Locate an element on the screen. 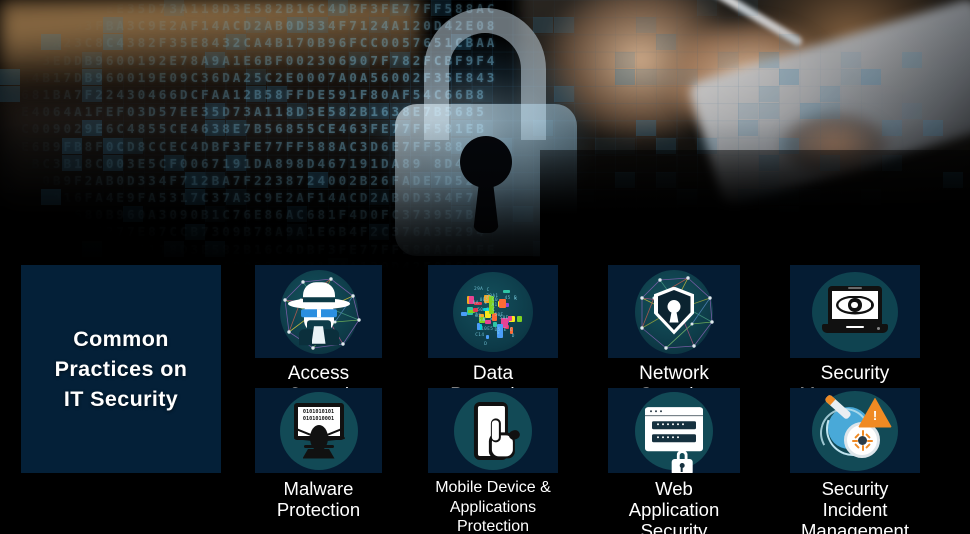  laptop-camera-bar is located at coordinates (855, 288).